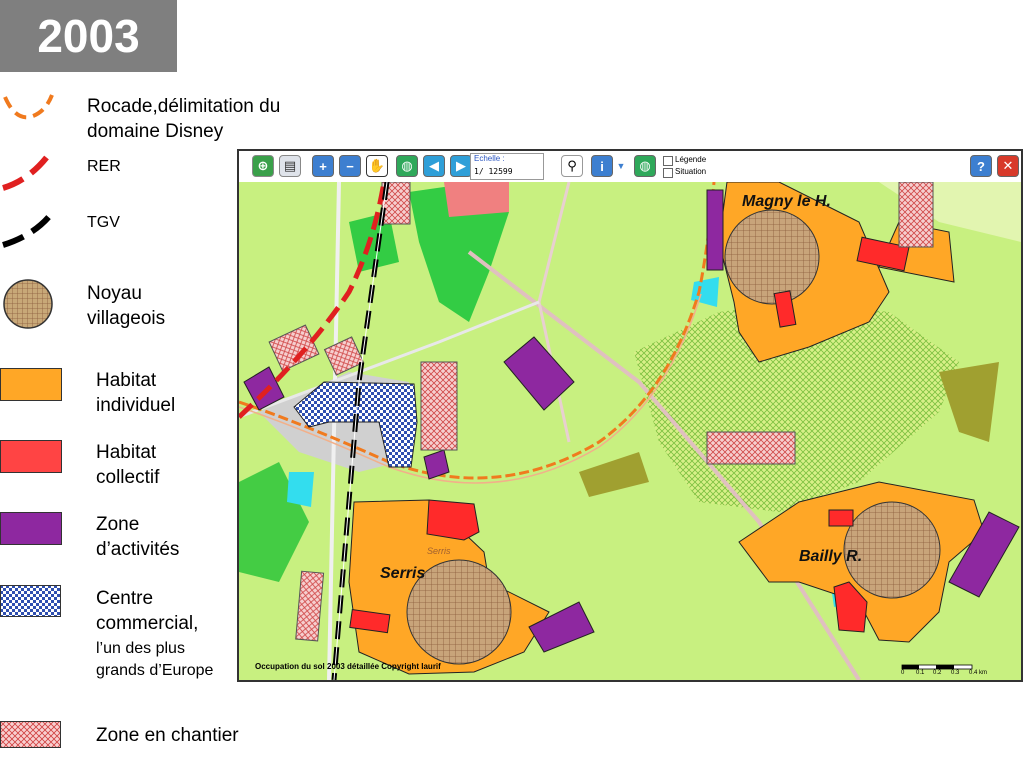 Image resolution: width=1024 pixels, height=768 pixels. Describe the element at coordinates (30, 601) in the screenshot. I see `centre-commercial-swatch` at that location.